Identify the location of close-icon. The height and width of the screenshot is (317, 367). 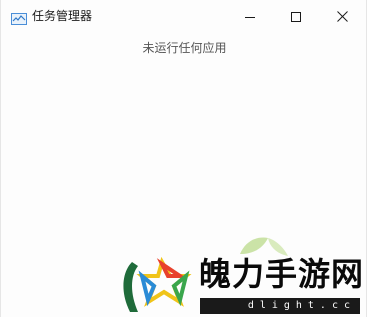
(342, 16).